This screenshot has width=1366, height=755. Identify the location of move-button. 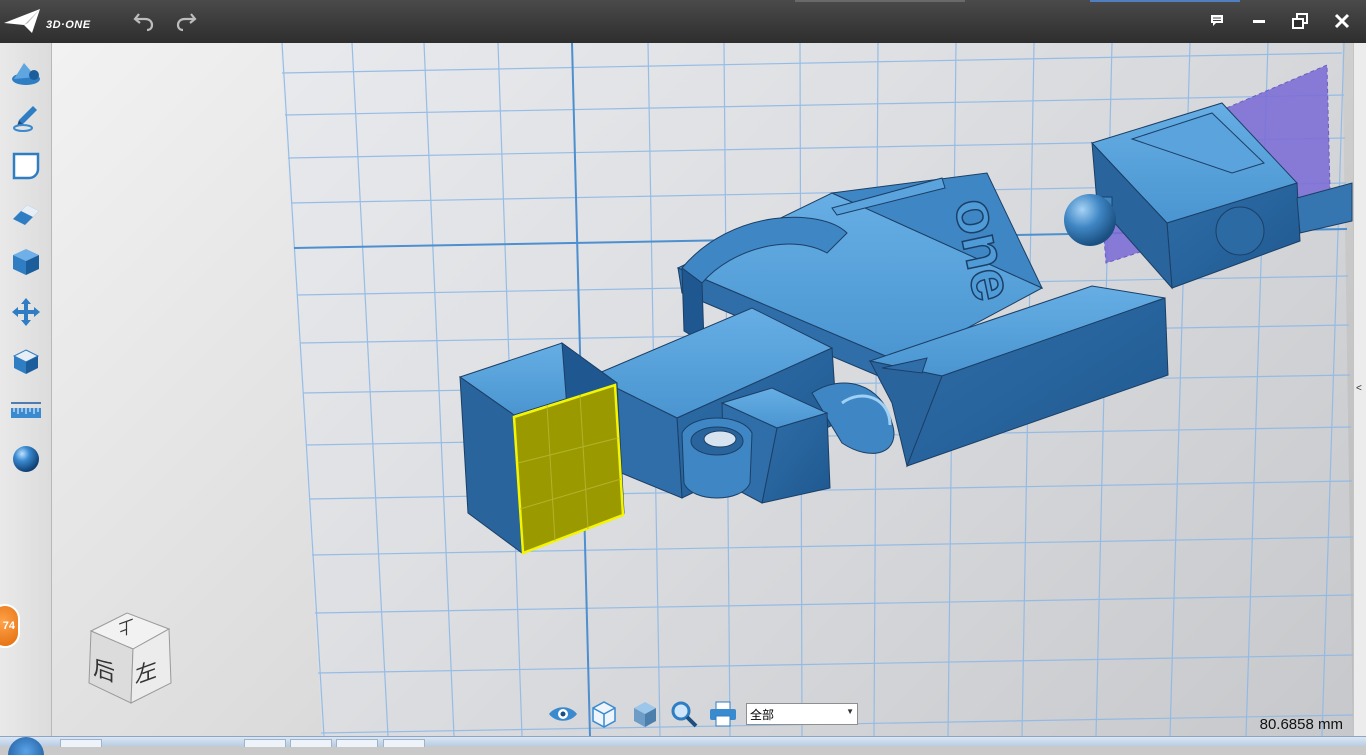
(26, 312).